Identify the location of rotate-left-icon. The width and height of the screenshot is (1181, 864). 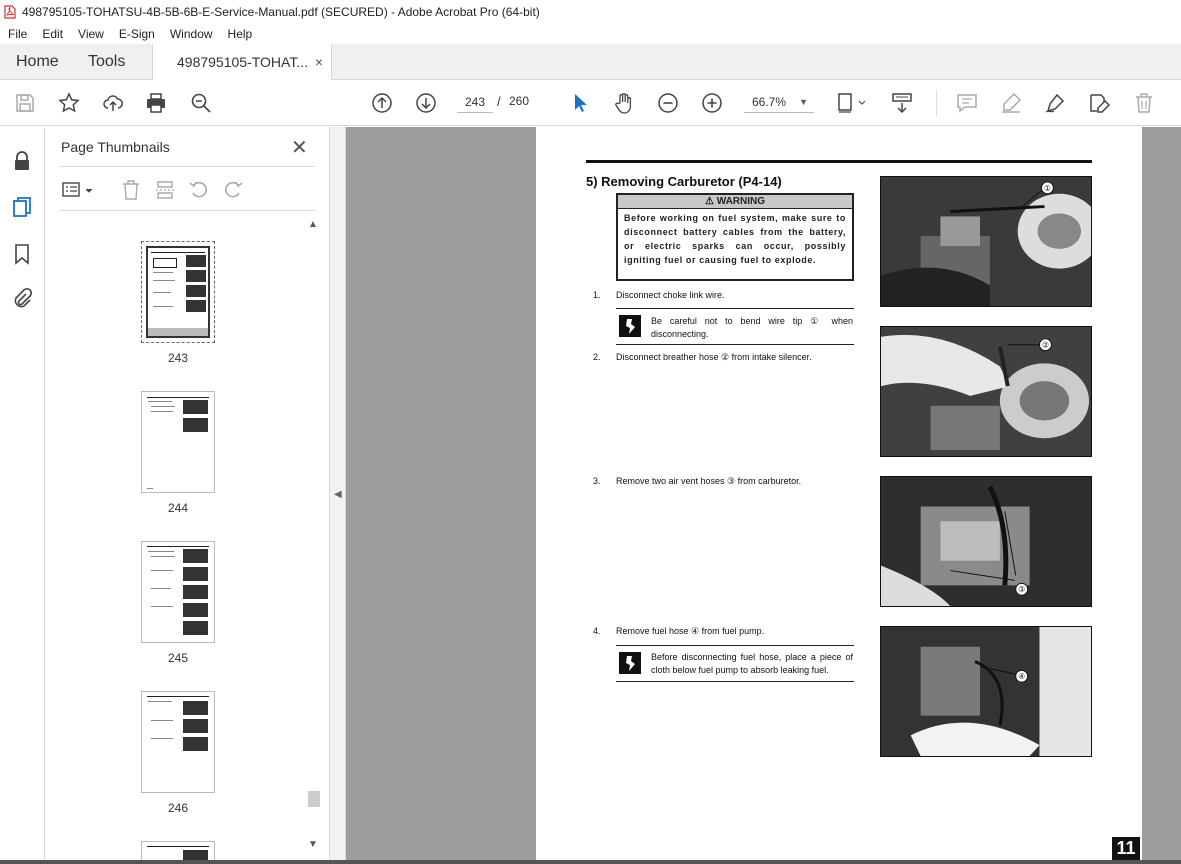
(199, 190).